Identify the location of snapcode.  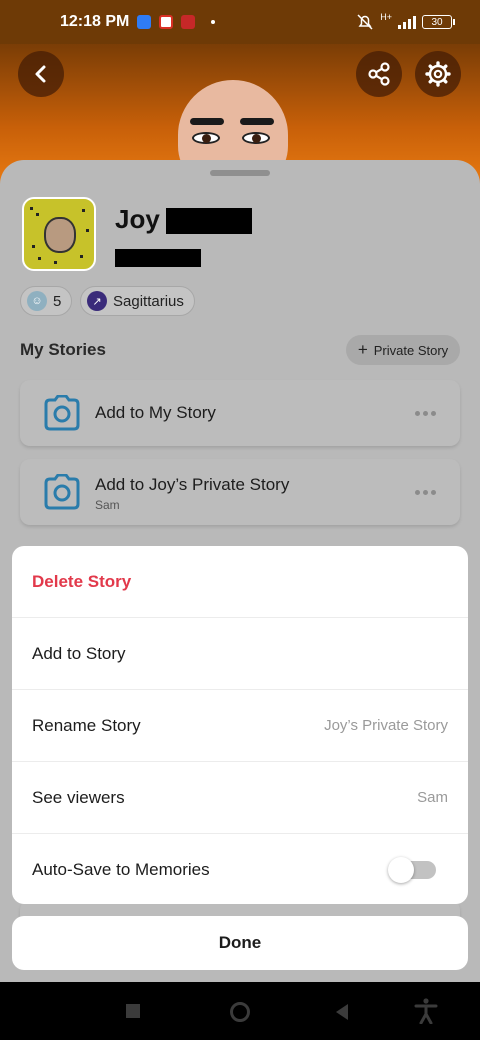
(59, 234).